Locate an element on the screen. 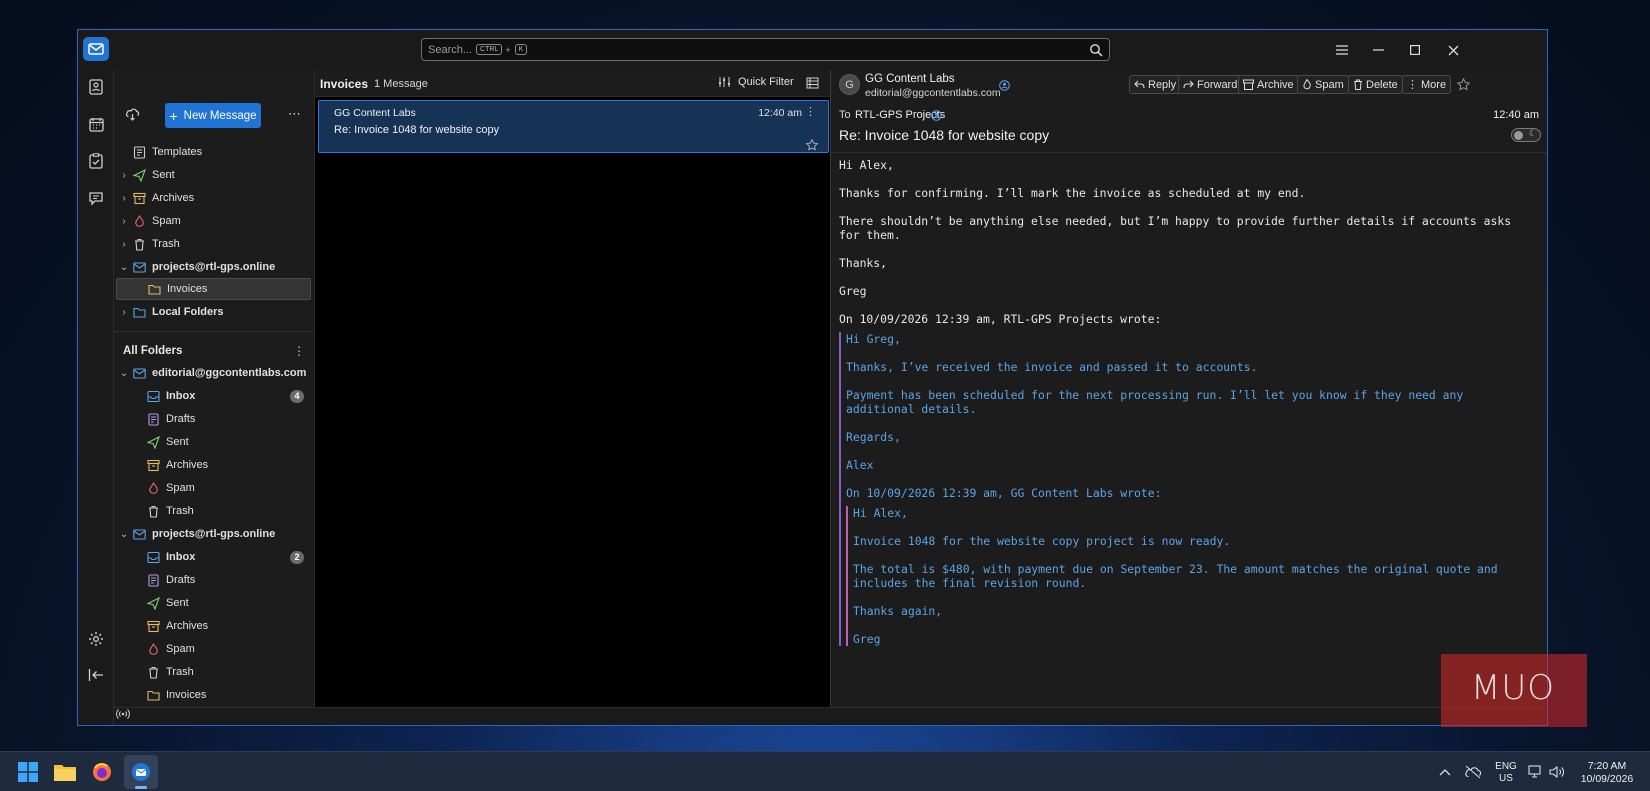 The width and height of the screenshot is (1650, 791). chat-icon is located at coordinates (96, 198).